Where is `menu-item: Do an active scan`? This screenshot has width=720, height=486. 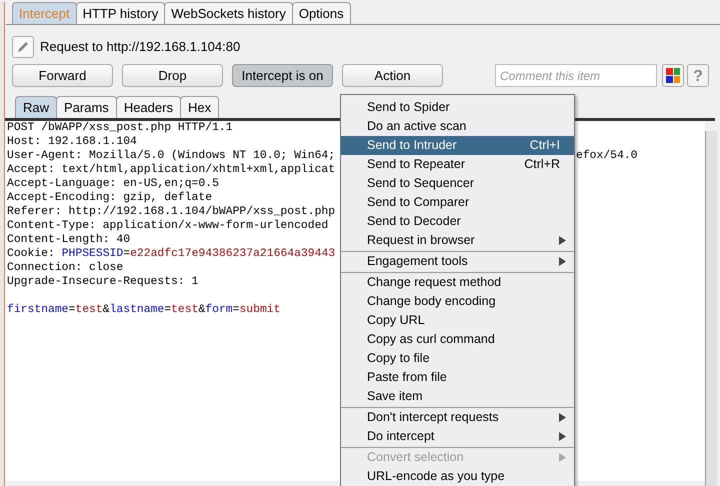
menu-item: Do an active scan is located at coordinates (457, 126).